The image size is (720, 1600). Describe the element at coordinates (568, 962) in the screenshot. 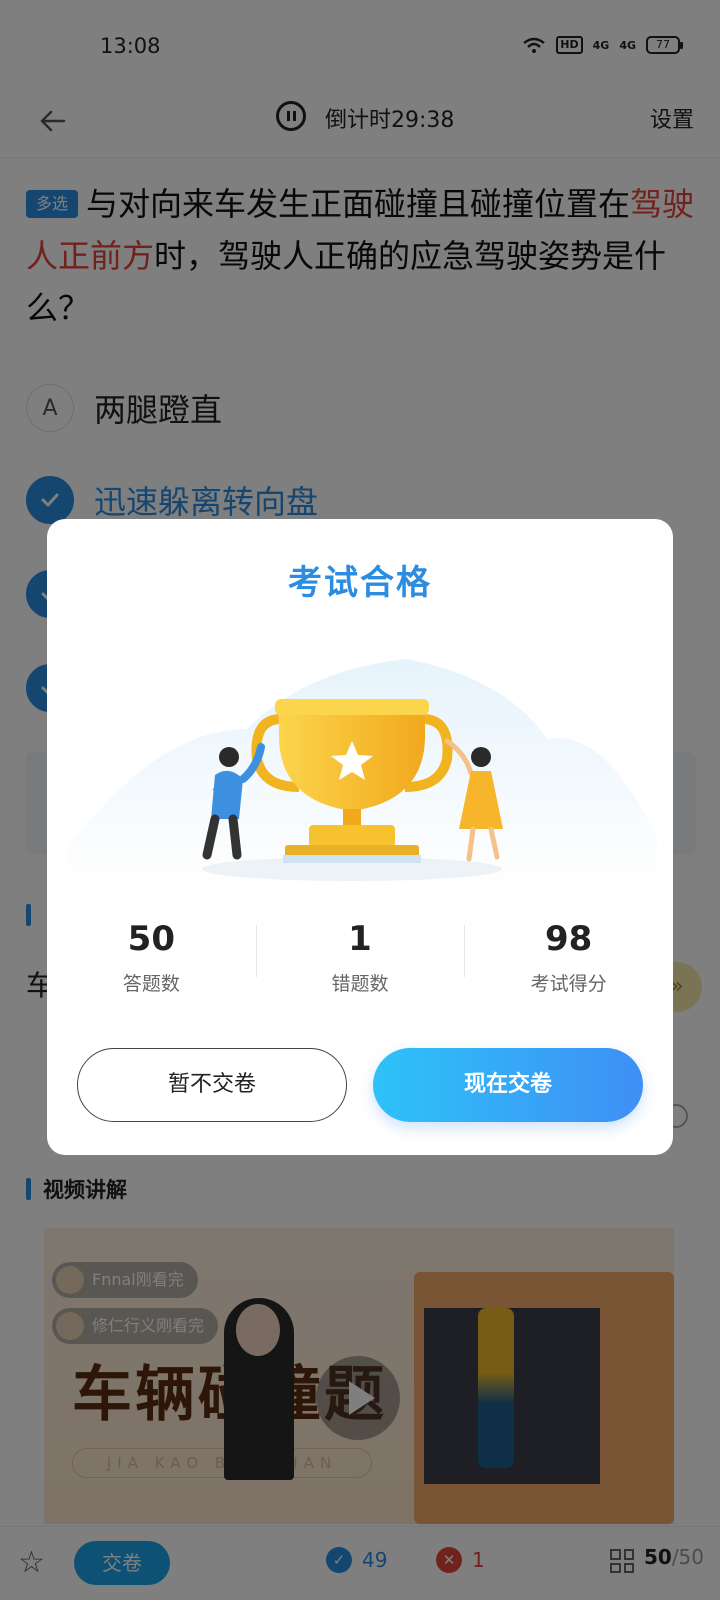

I see `stat-score: 98 考试得分` at that location.